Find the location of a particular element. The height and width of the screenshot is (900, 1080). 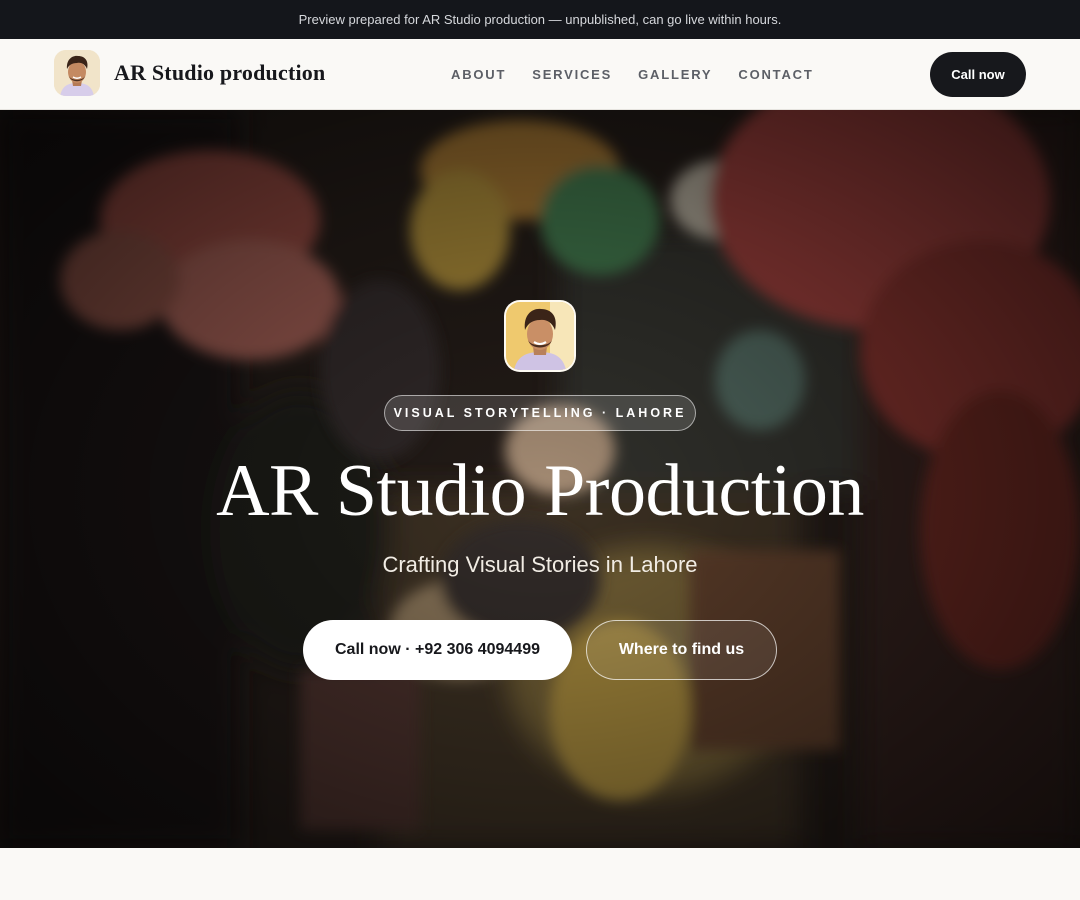

nav-link-contact: CONTACT is located at coordinates (775, 74).